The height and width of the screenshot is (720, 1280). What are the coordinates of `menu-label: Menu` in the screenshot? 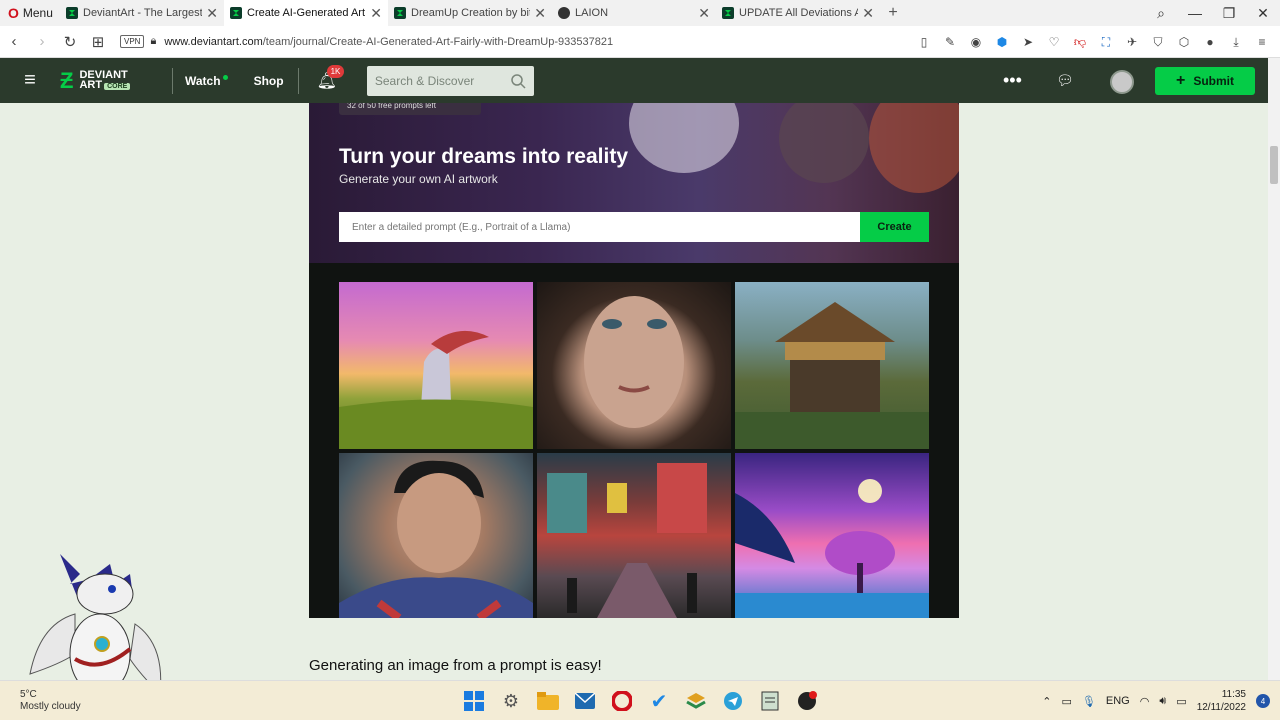 It's located at (37, 13).